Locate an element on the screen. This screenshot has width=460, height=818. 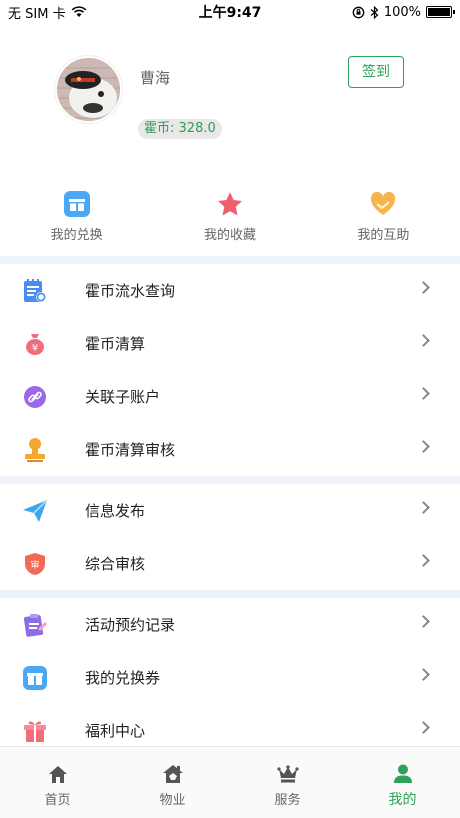
quick-action-label: 我的互助 is located at coordinates (383, 235).